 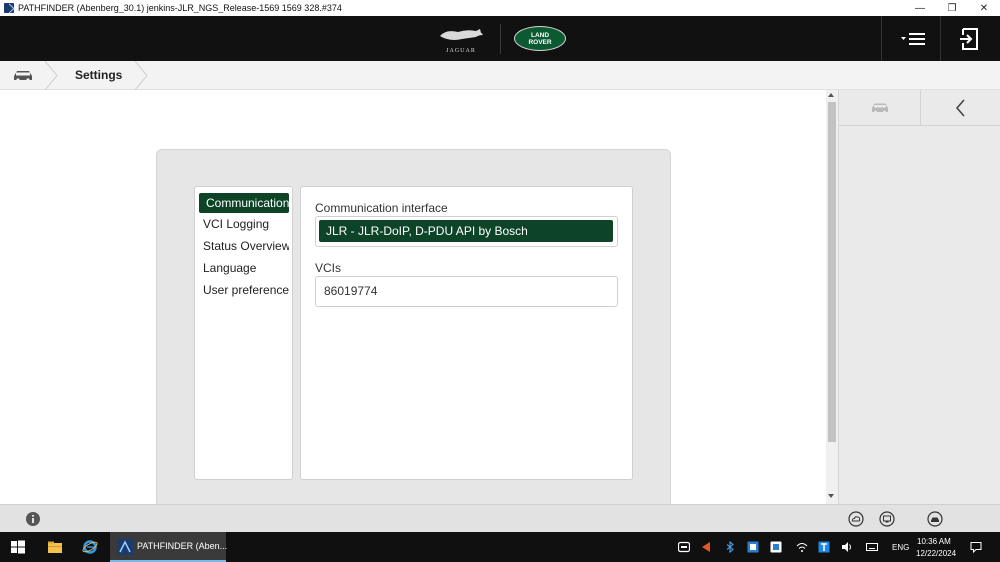 I want to click on app-header: JAGUAR LAND ROVER, so click(x=500, y=38).